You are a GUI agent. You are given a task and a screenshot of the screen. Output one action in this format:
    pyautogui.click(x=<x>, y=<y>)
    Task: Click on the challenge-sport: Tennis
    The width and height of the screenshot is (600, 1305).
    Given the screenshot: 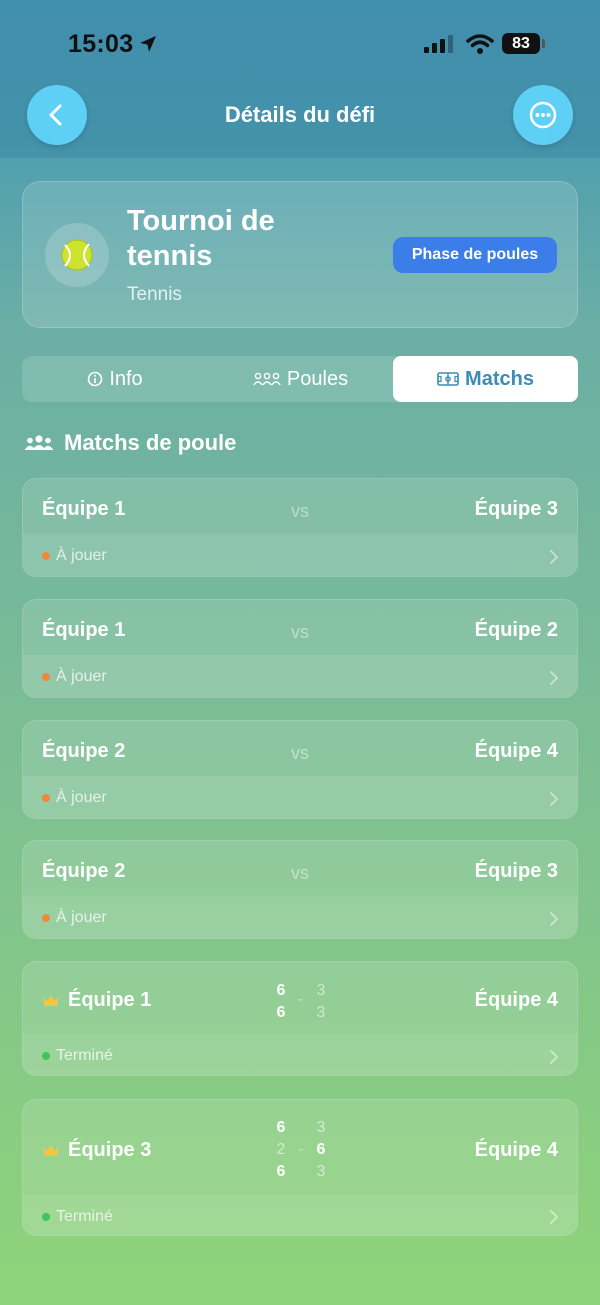 What is the action you would take?
    pyautogui.click(x=154, y=294)
    